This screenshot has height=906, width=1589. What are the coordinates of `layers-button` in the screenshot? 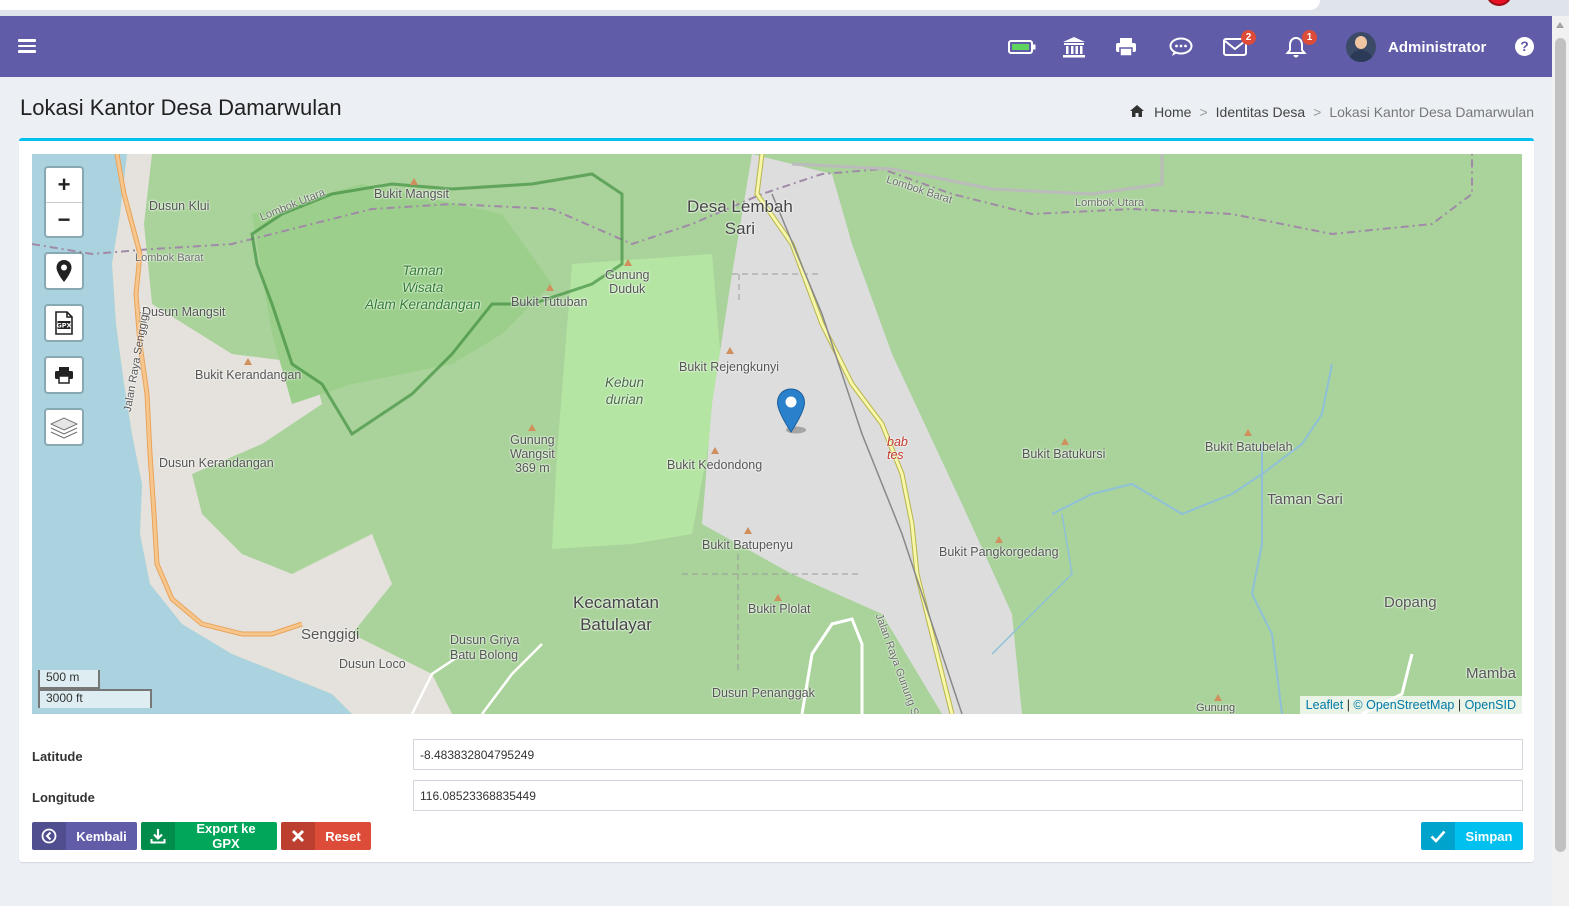 It's located at (64, 427).